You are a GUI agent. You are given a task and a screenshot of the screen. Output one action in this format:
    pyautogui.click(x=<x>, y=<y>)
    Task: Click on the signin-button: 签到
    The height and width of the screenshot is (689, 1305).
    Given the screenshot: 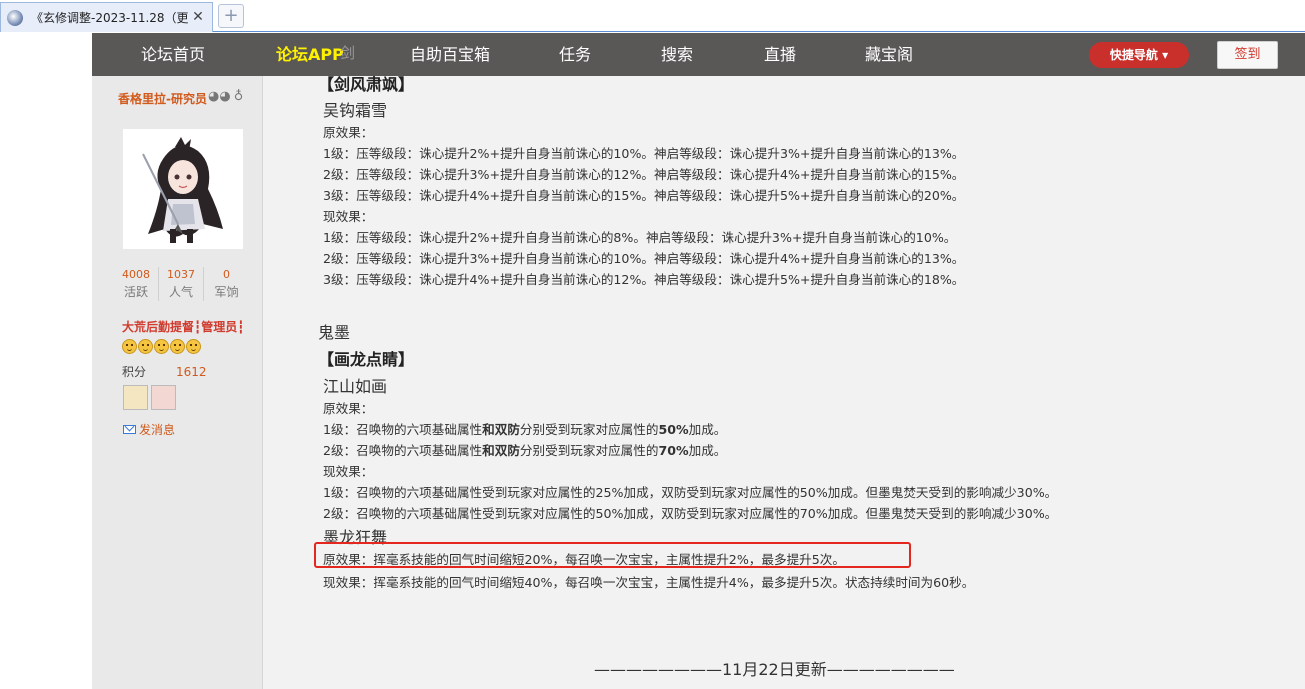 What is the action you would take?
    pyautogui.click(x=1247, y=55)
    